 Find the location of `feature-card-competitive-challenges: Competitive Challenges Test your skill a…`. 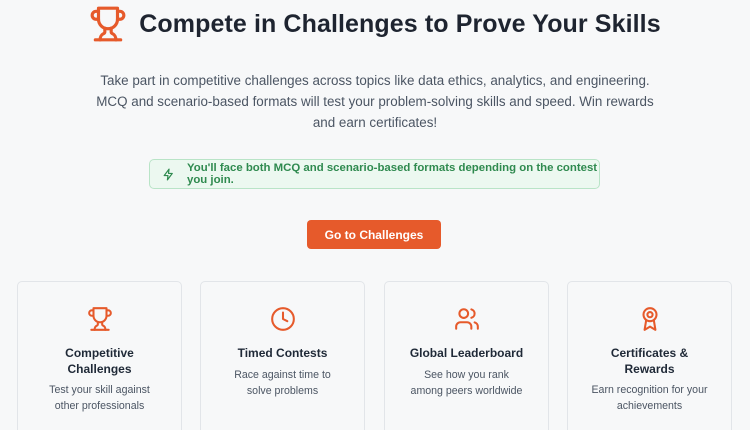

feature-card-competitive-challenges: Competitive Challenges Test your skill a… is located at coordinates (99, 355).